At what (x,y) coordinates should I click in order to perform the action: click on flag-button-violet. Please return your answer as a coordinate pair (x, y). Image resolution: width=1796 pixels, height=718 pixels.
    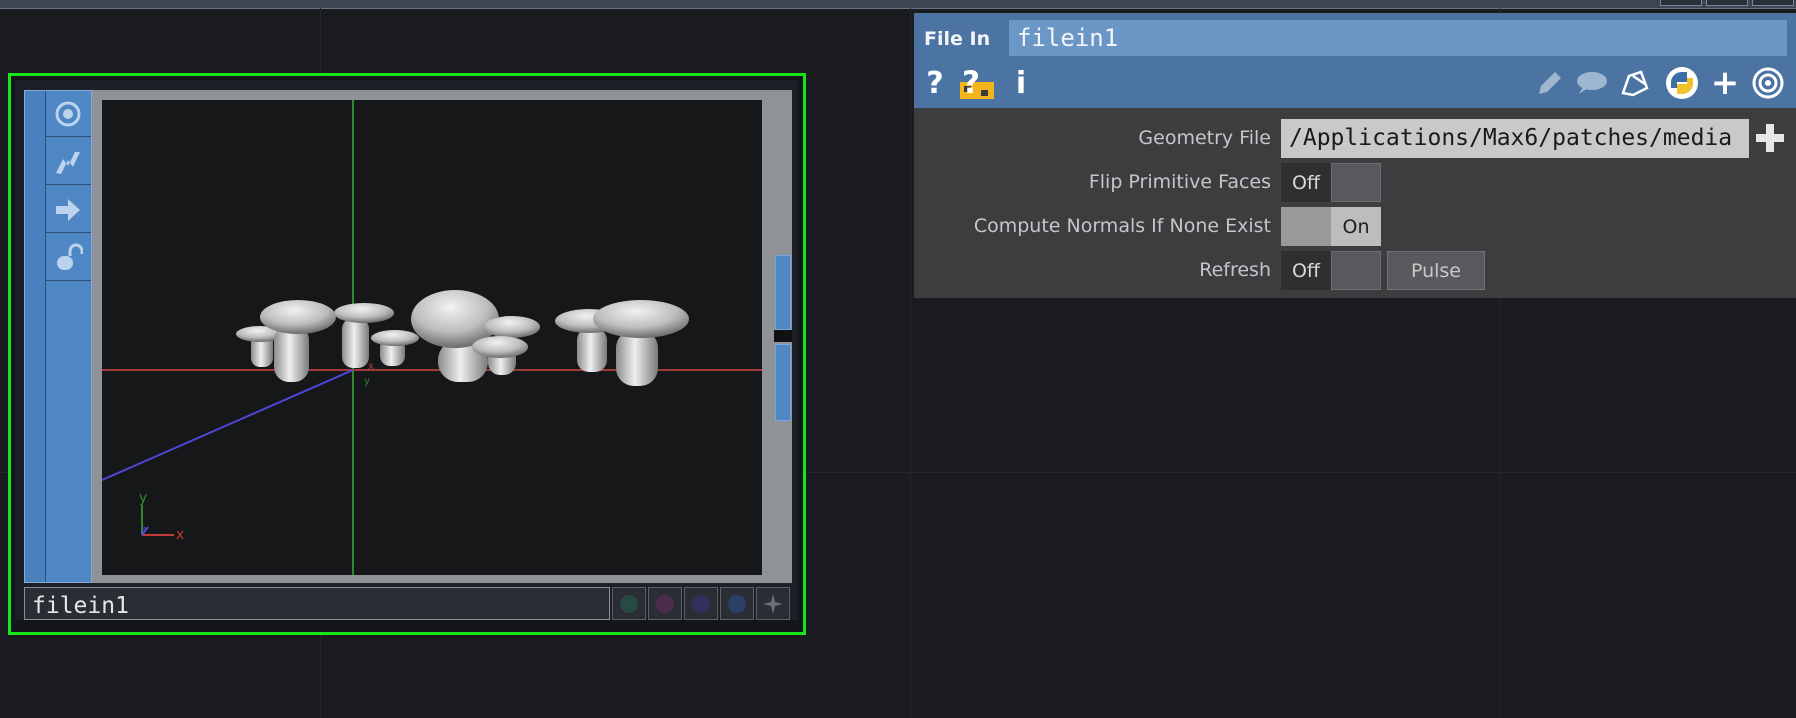
    Looking at the image, I should click on (701, 603).